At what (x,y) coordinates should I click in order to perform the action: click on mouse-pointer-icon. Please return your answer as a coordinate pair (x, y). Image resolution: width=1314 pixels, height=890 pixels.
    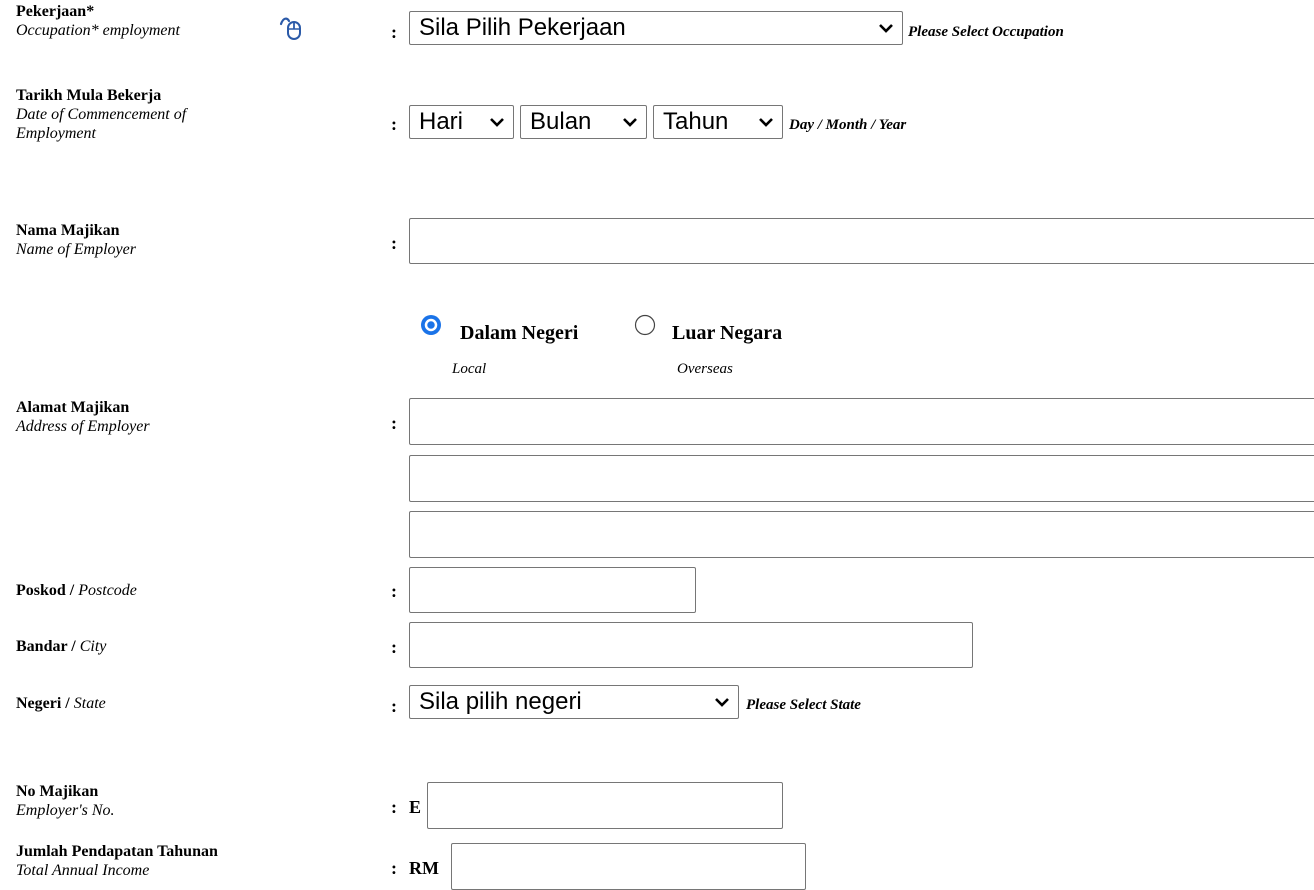
    Looking at the image, I should click on (292, 27).